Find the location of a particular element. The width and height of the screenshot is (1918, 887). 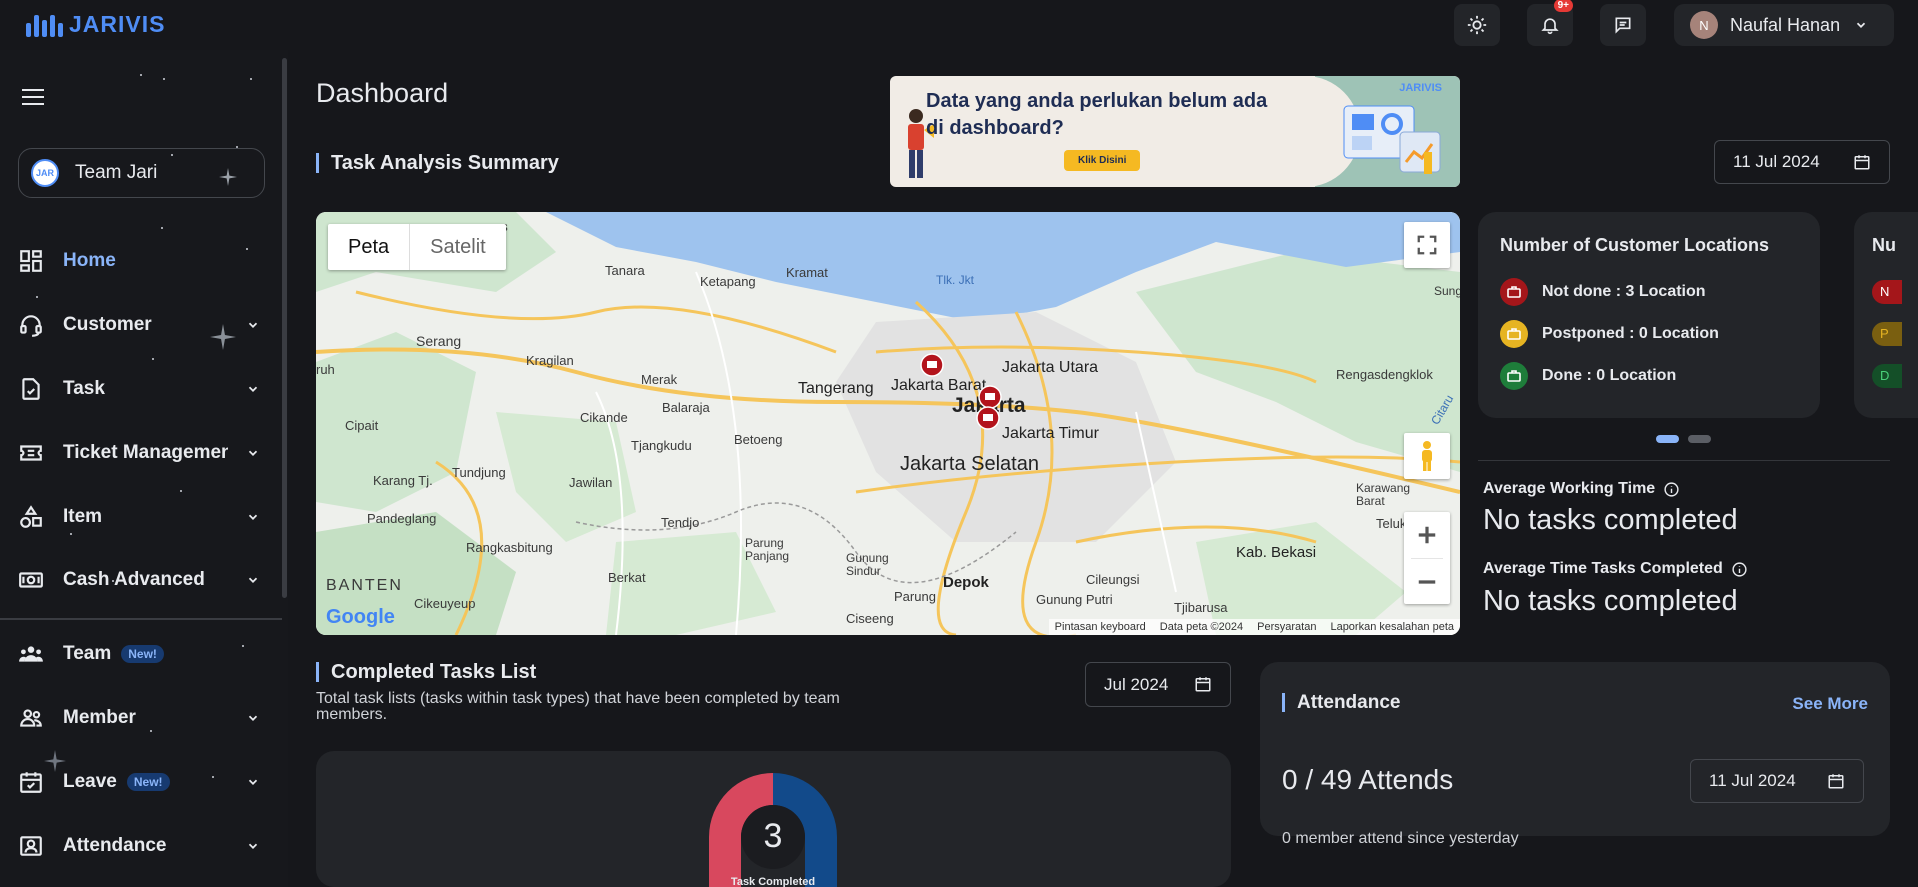

map-label-pandeglang: Pandeglang is located at coordinates (401, 518).